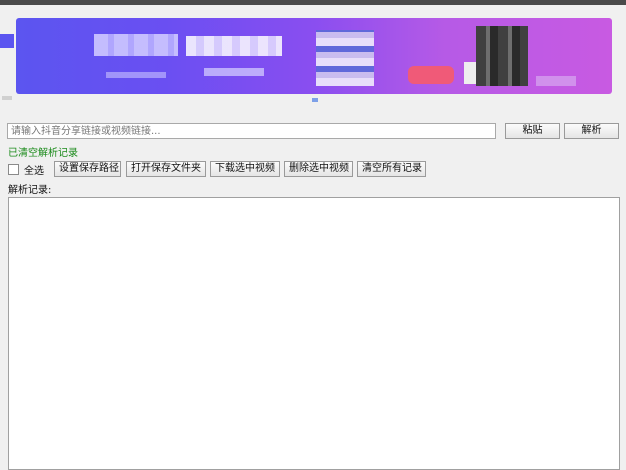  I want to click on open-save-folder-button: 打开保存文件夹, so click(166, 169).